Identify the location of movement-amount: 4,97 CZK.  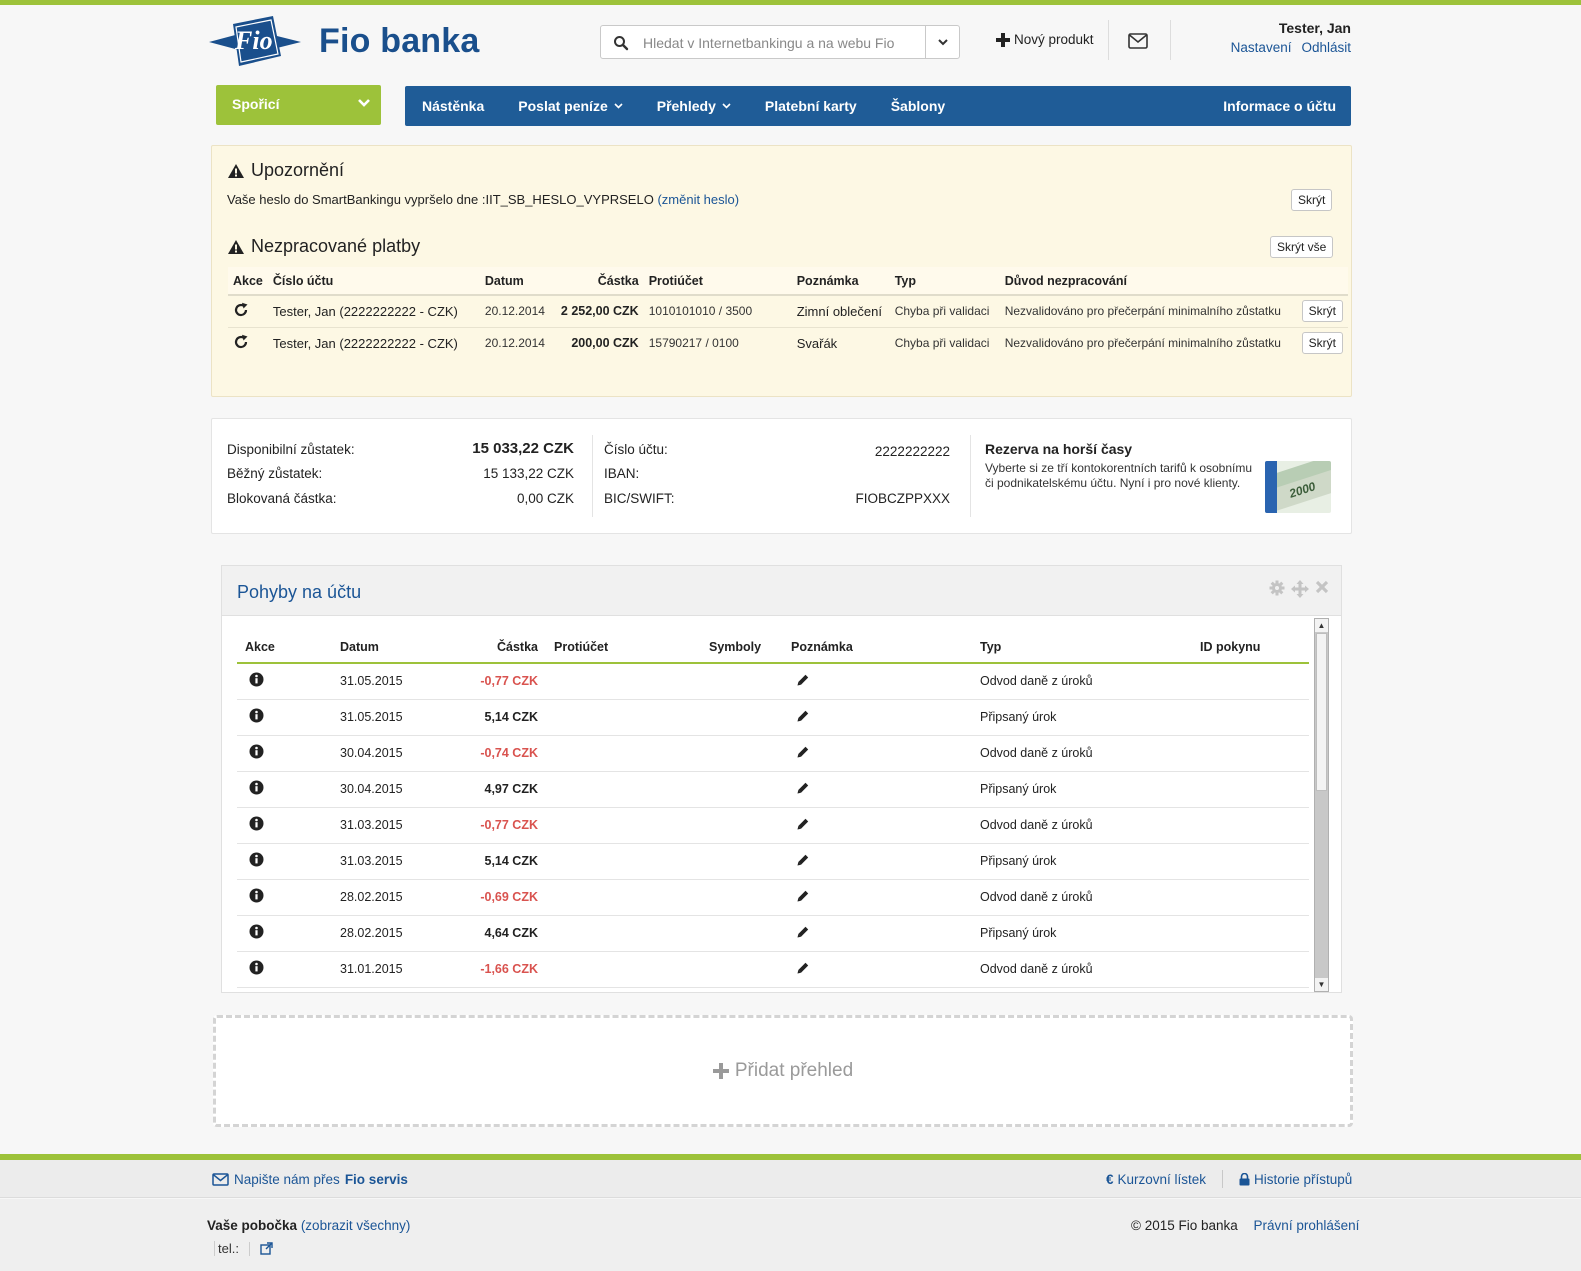
(494, 789).